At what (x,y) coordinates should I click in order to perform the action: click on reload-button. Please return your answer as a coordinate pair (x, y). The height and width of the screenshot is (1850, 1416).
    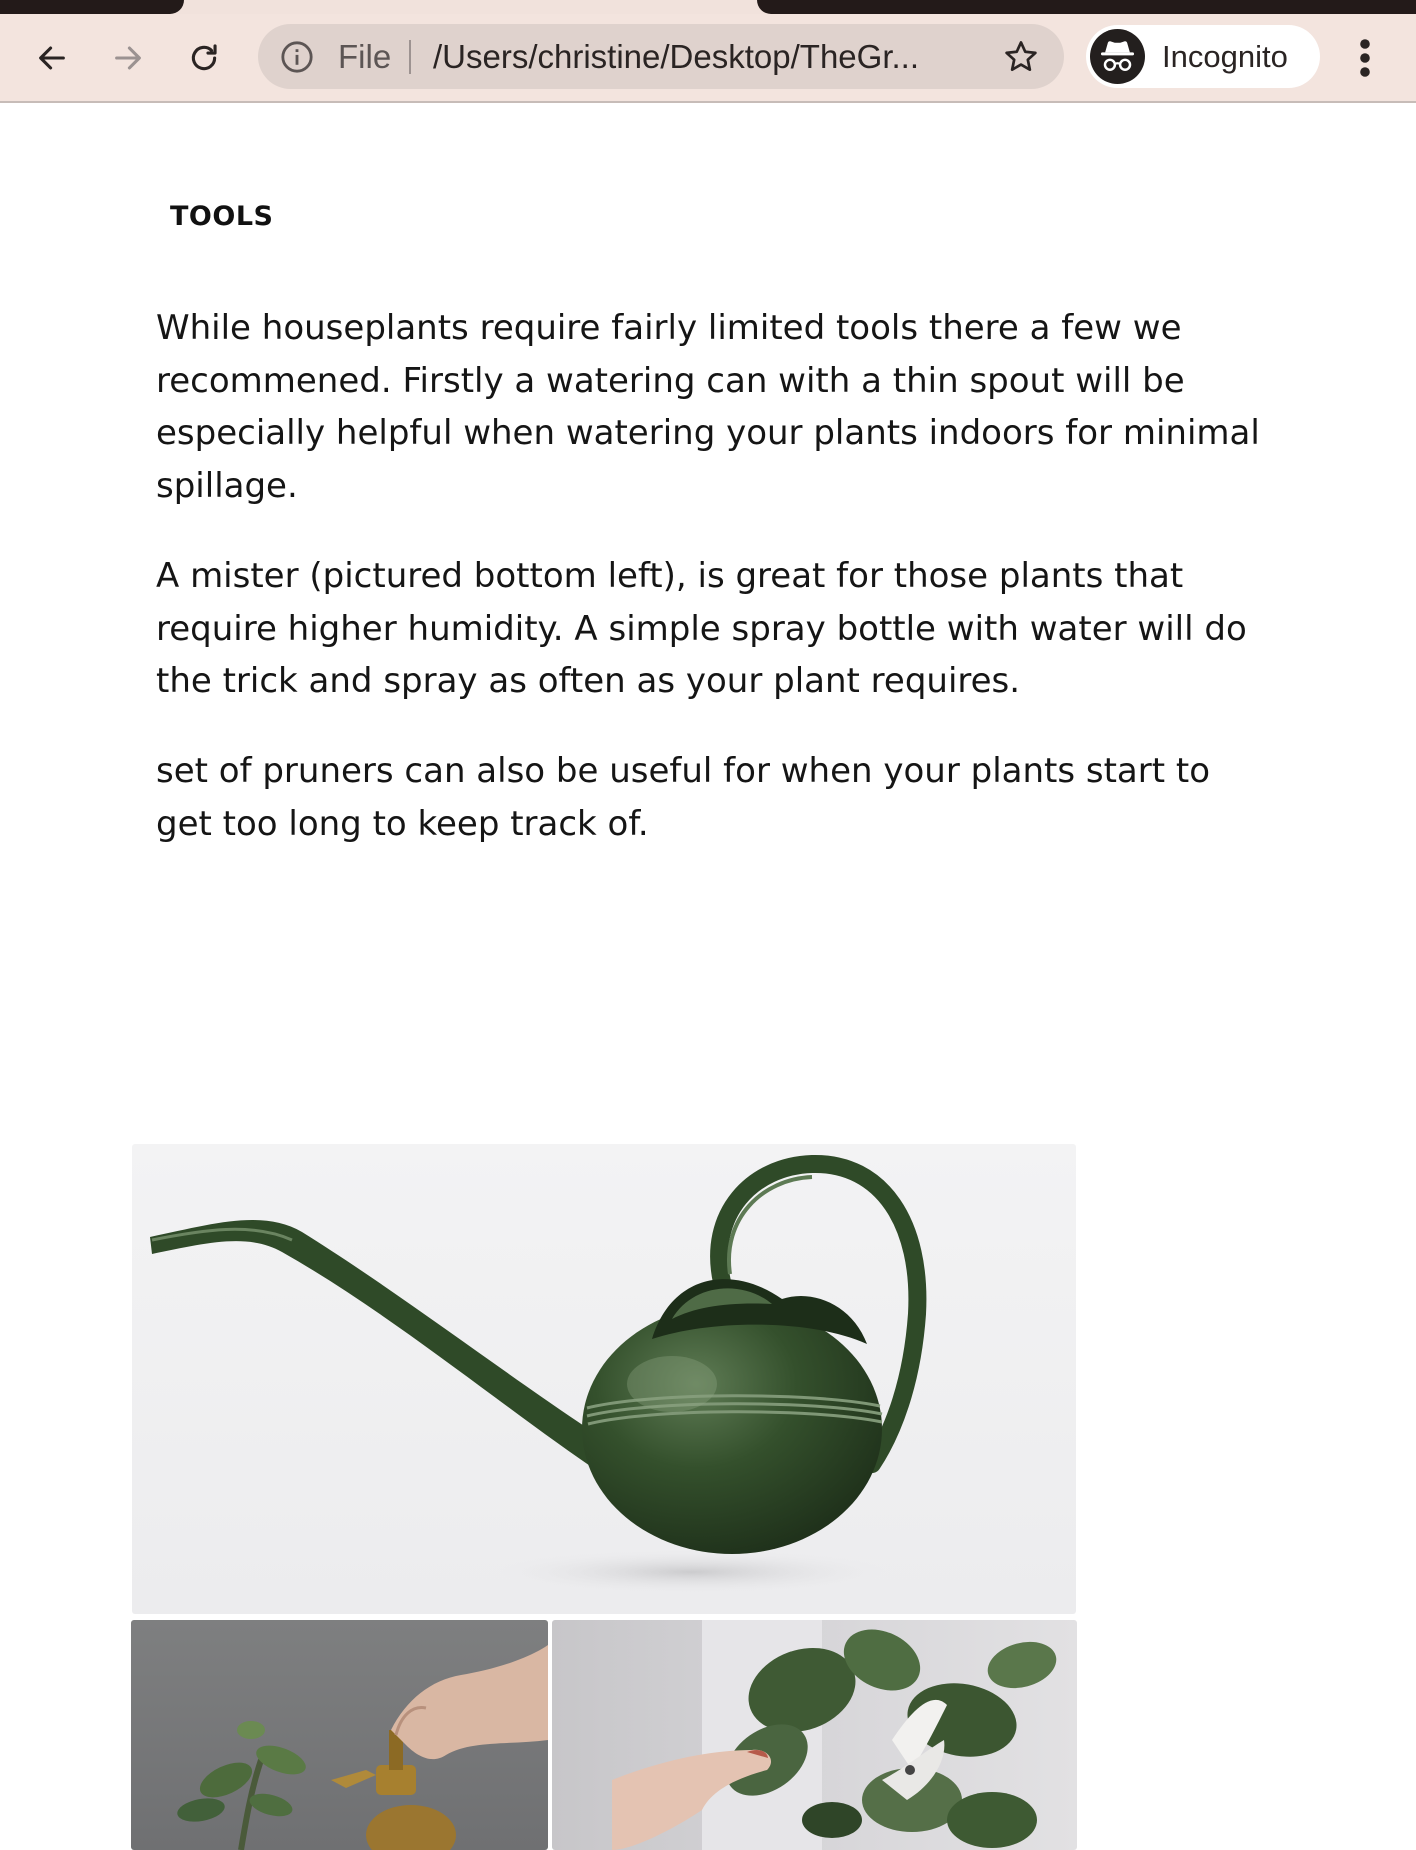
    Looking at the image, I should click on (204, 58).